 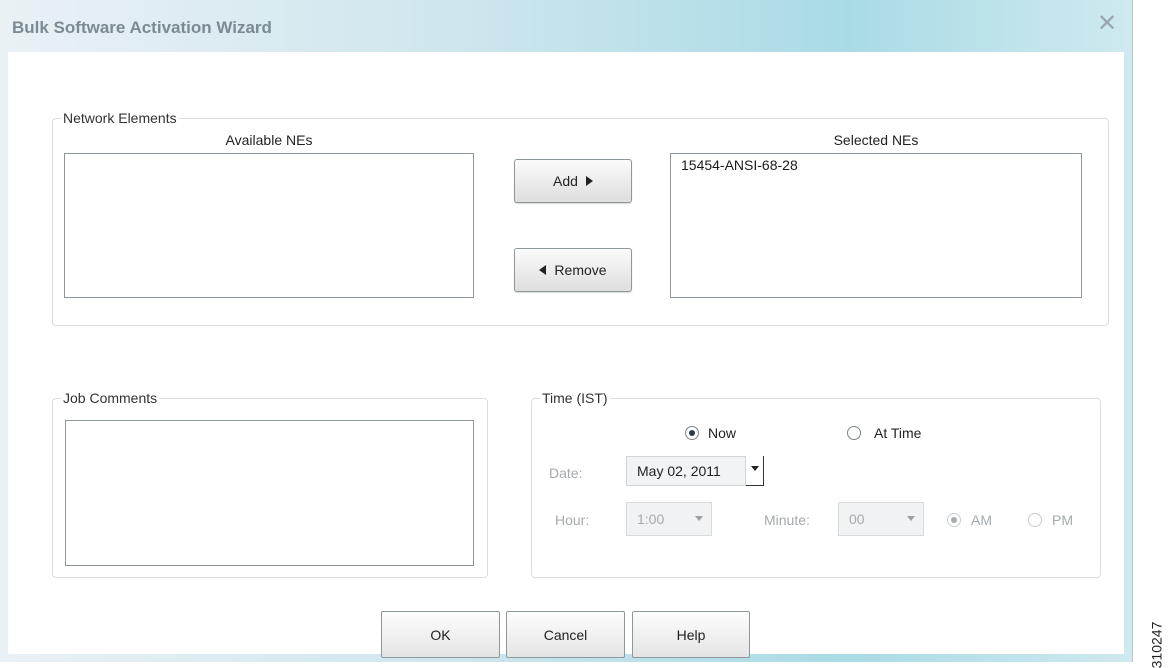 What do you see at coordinates (669, 519) in the screenshot?
I see `hour-select: 1:00` at bounding box center [669, 519].